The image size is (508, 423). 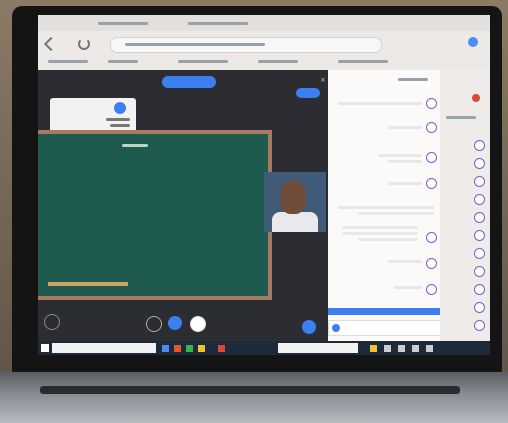 I want to click on person-shirt, so click(x=295, y=222).